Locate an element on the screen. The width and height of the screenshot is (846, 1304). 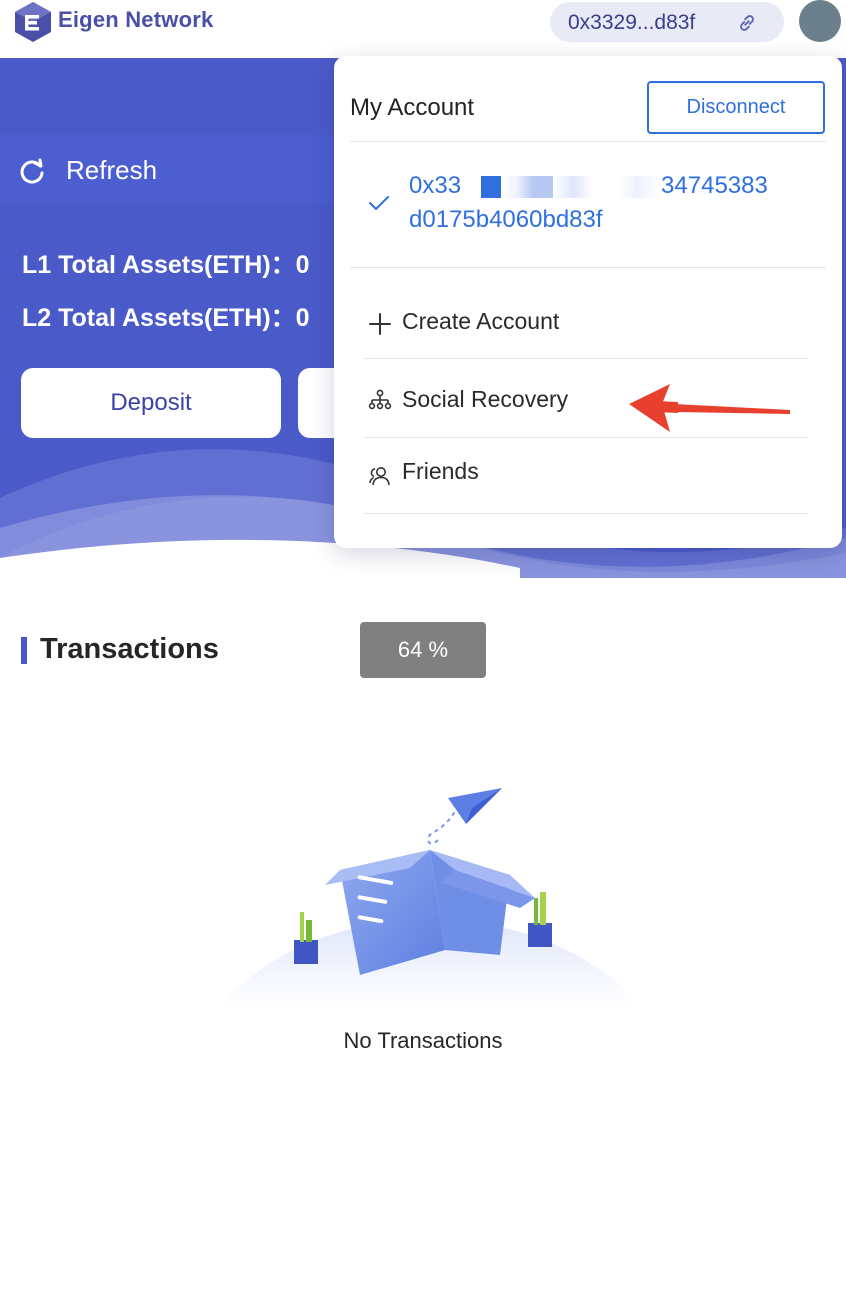
address-line-1: 0x33 34745383 is located at coordinates (614, 186).